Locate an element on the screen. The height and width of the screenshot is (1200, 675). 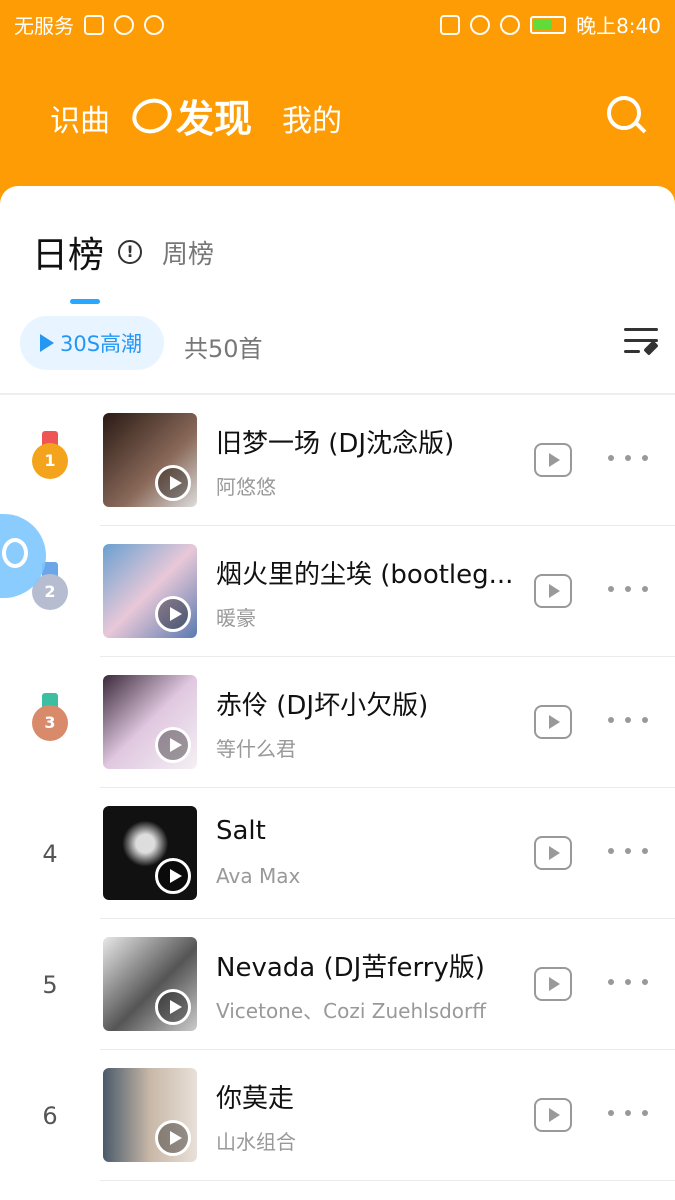
song-artist: Ava Max is located at coordinates (366, 876).